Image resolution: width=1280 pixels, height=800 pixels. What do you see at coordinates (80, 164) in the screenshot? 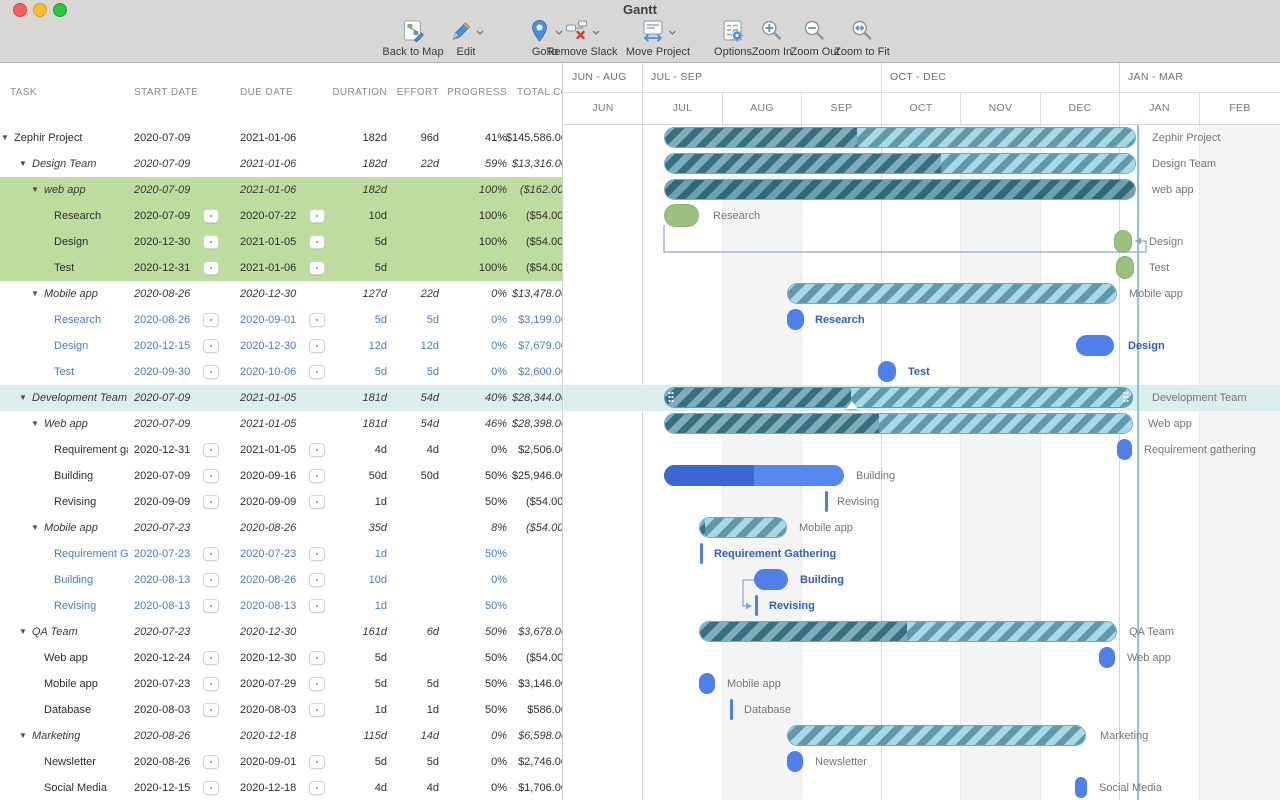
I see `task-name-cell: Design Team` at bounding box center [80, 164].